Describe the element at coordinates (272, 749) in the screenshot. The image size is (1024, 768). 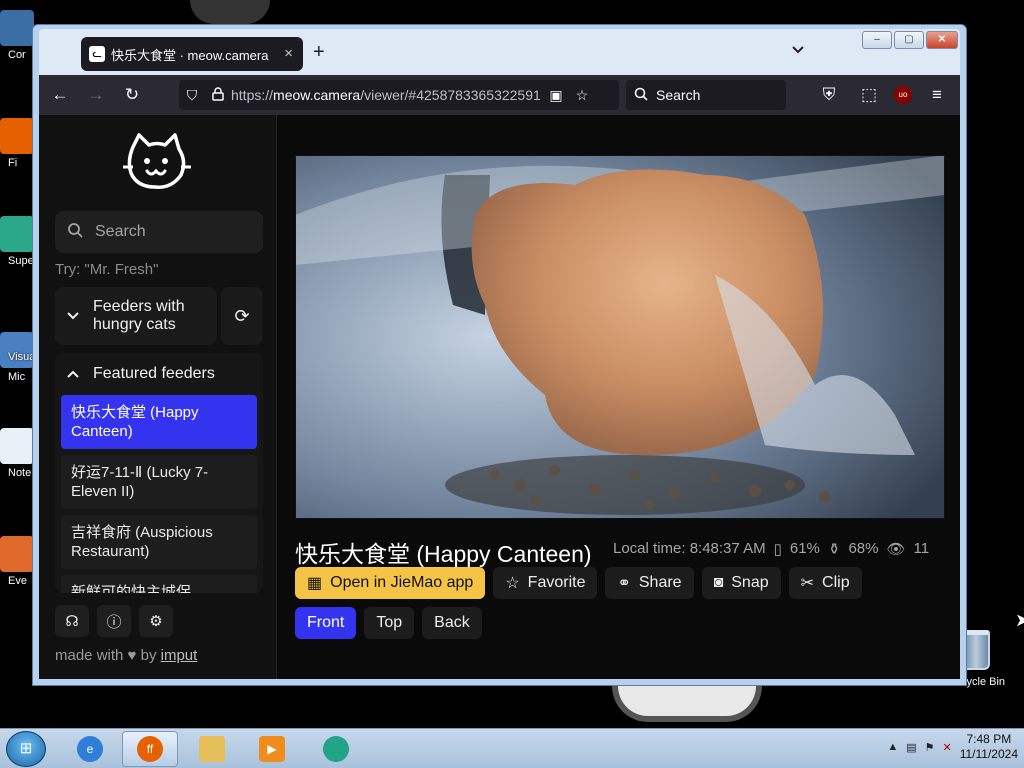
I see `taskbar-media-player: ▶` at that location.